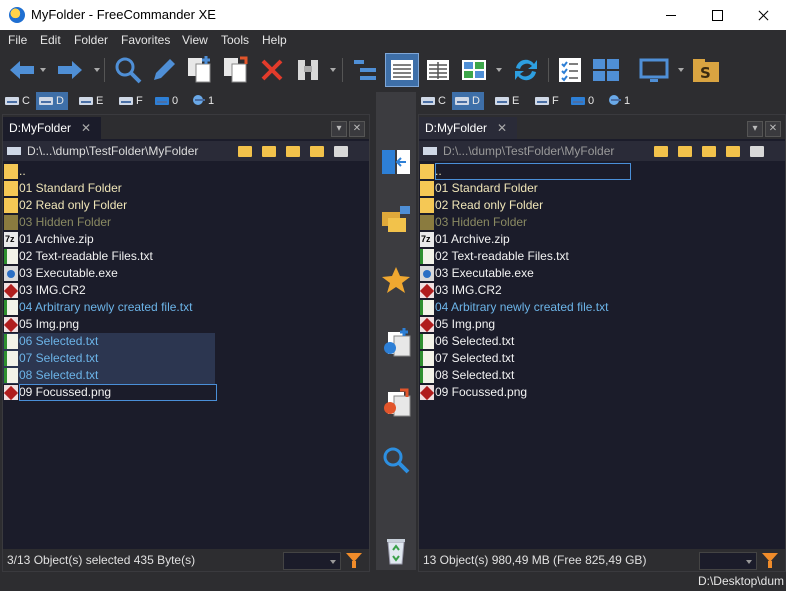 The image size is (786, 591). What do you see at coordinates (308, 70) in the screenshot?
I see `binoculars-icon` at bounding box center [308, 70].